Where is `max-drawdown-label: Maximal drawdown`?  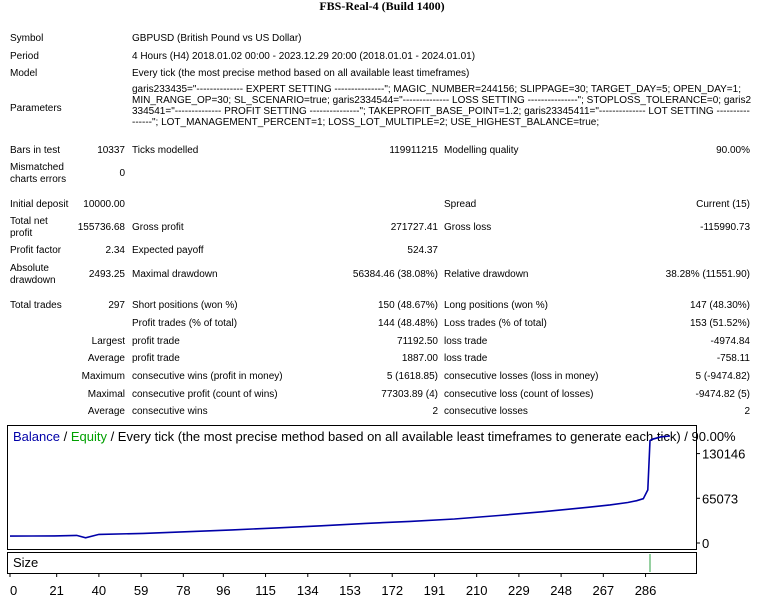
max-drawdown-label: Maximal drawdown is located at coordinates (175, 274).